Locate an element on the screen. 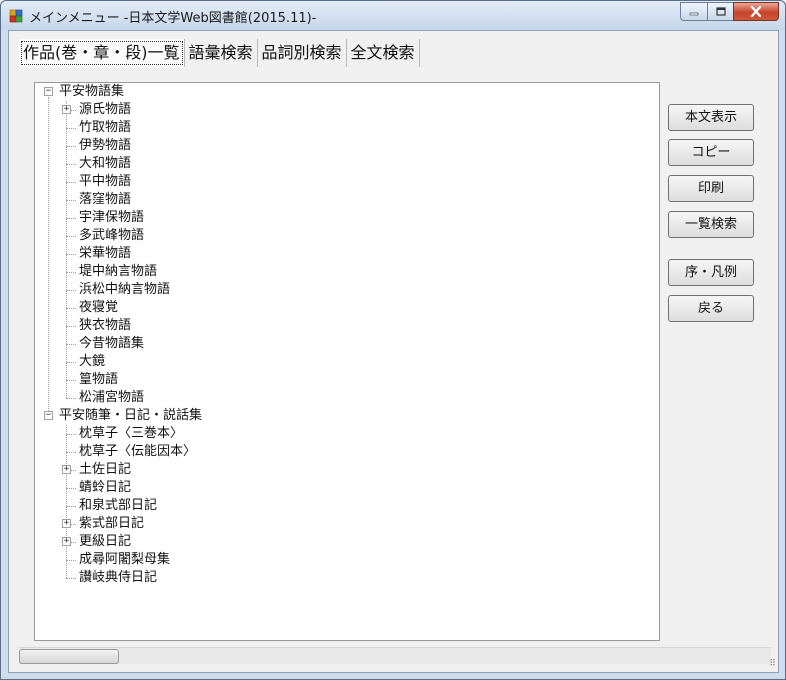 Image resolution: width=786 pixels, height=680 pixels. tree-item: 蜻蛉日記 is located at coordinates (105, 488).